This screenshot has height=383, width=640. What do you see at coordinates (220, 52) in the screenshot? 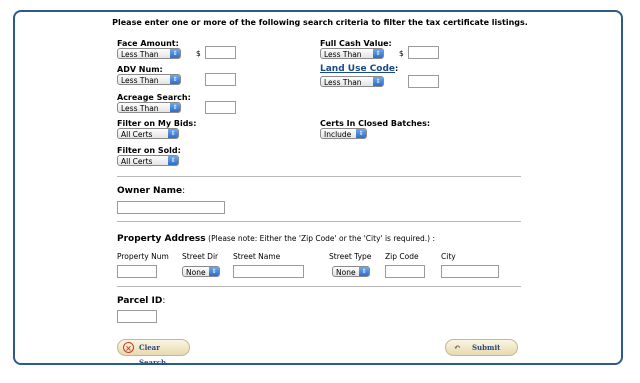
I see `face-amount-input` at bounding box center [220, 52].